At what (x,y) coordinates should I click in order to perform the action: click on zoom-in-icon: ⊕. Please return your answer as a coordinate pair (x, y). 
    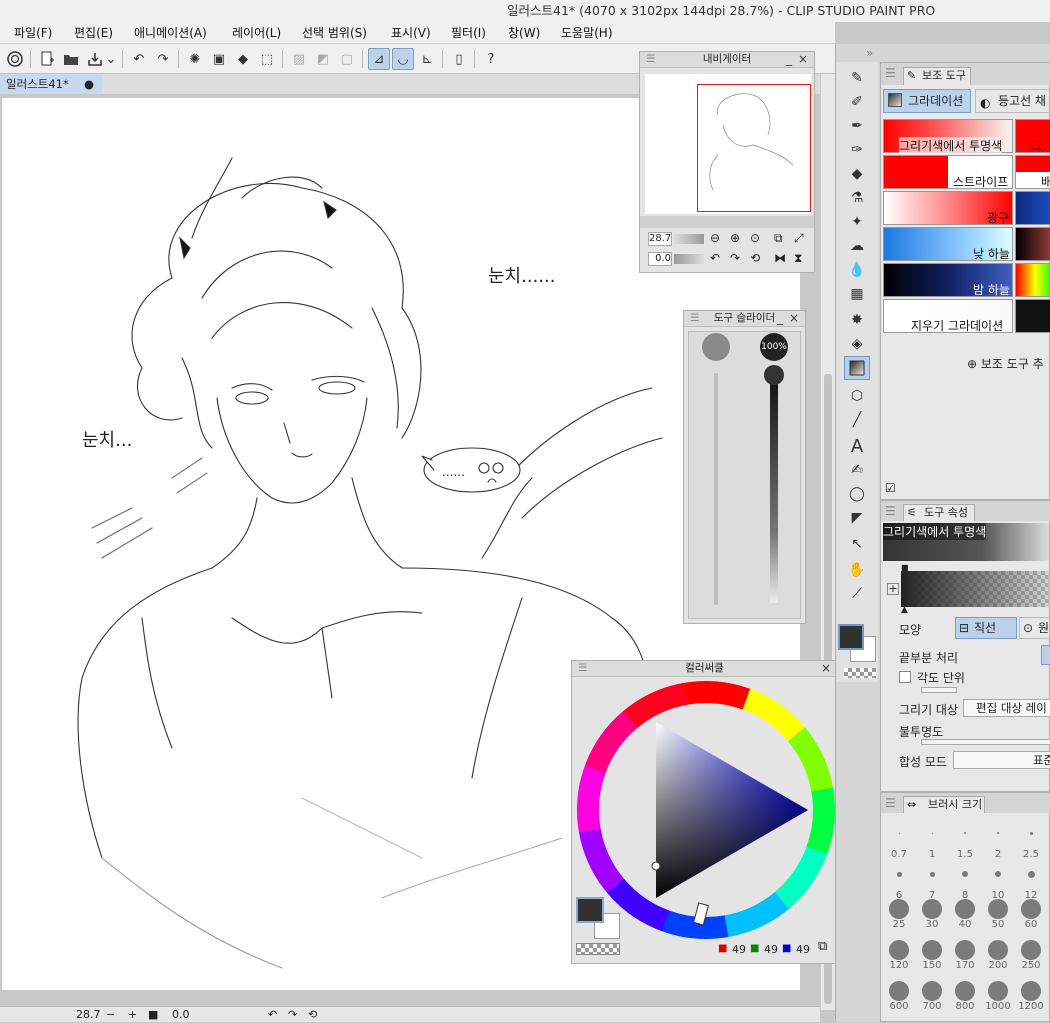
    Looking at the image, I should click on (735, 238).